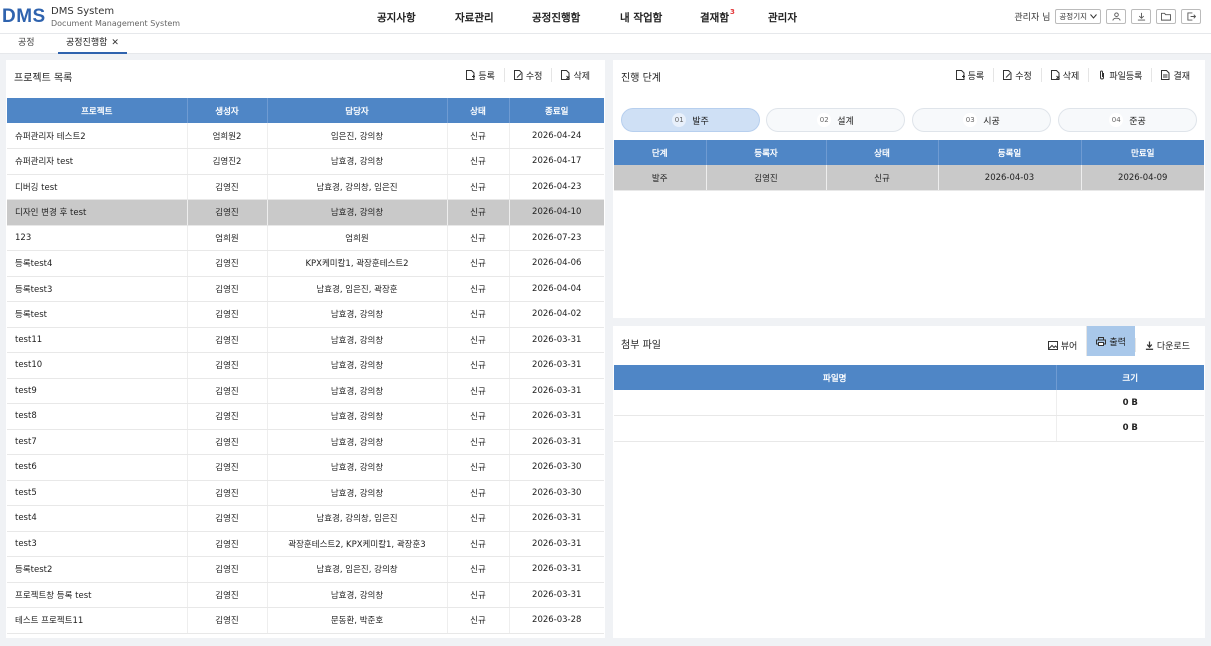  I want to click on project-row: 테스트 프로젝트11 김영진 문동환, 박준호 신규 2026-03-28, so click(305, 620).